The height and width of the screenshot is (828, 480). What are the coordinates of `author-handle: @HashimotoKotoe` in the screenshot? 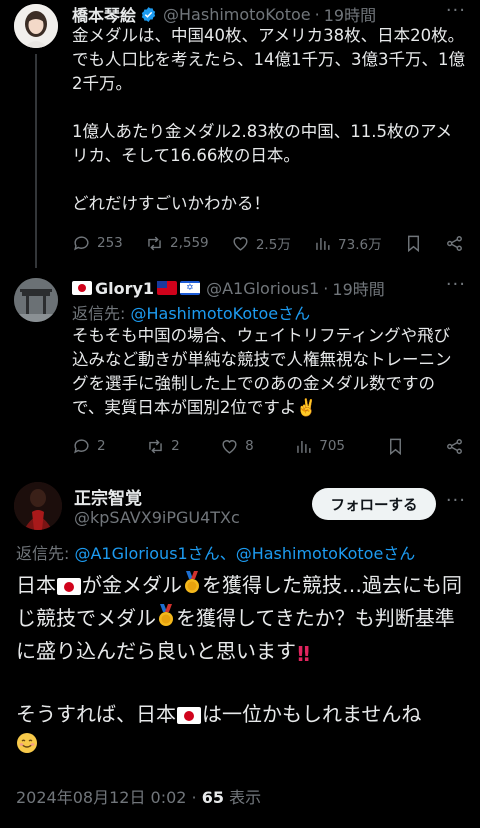 It's located at (237, 14).